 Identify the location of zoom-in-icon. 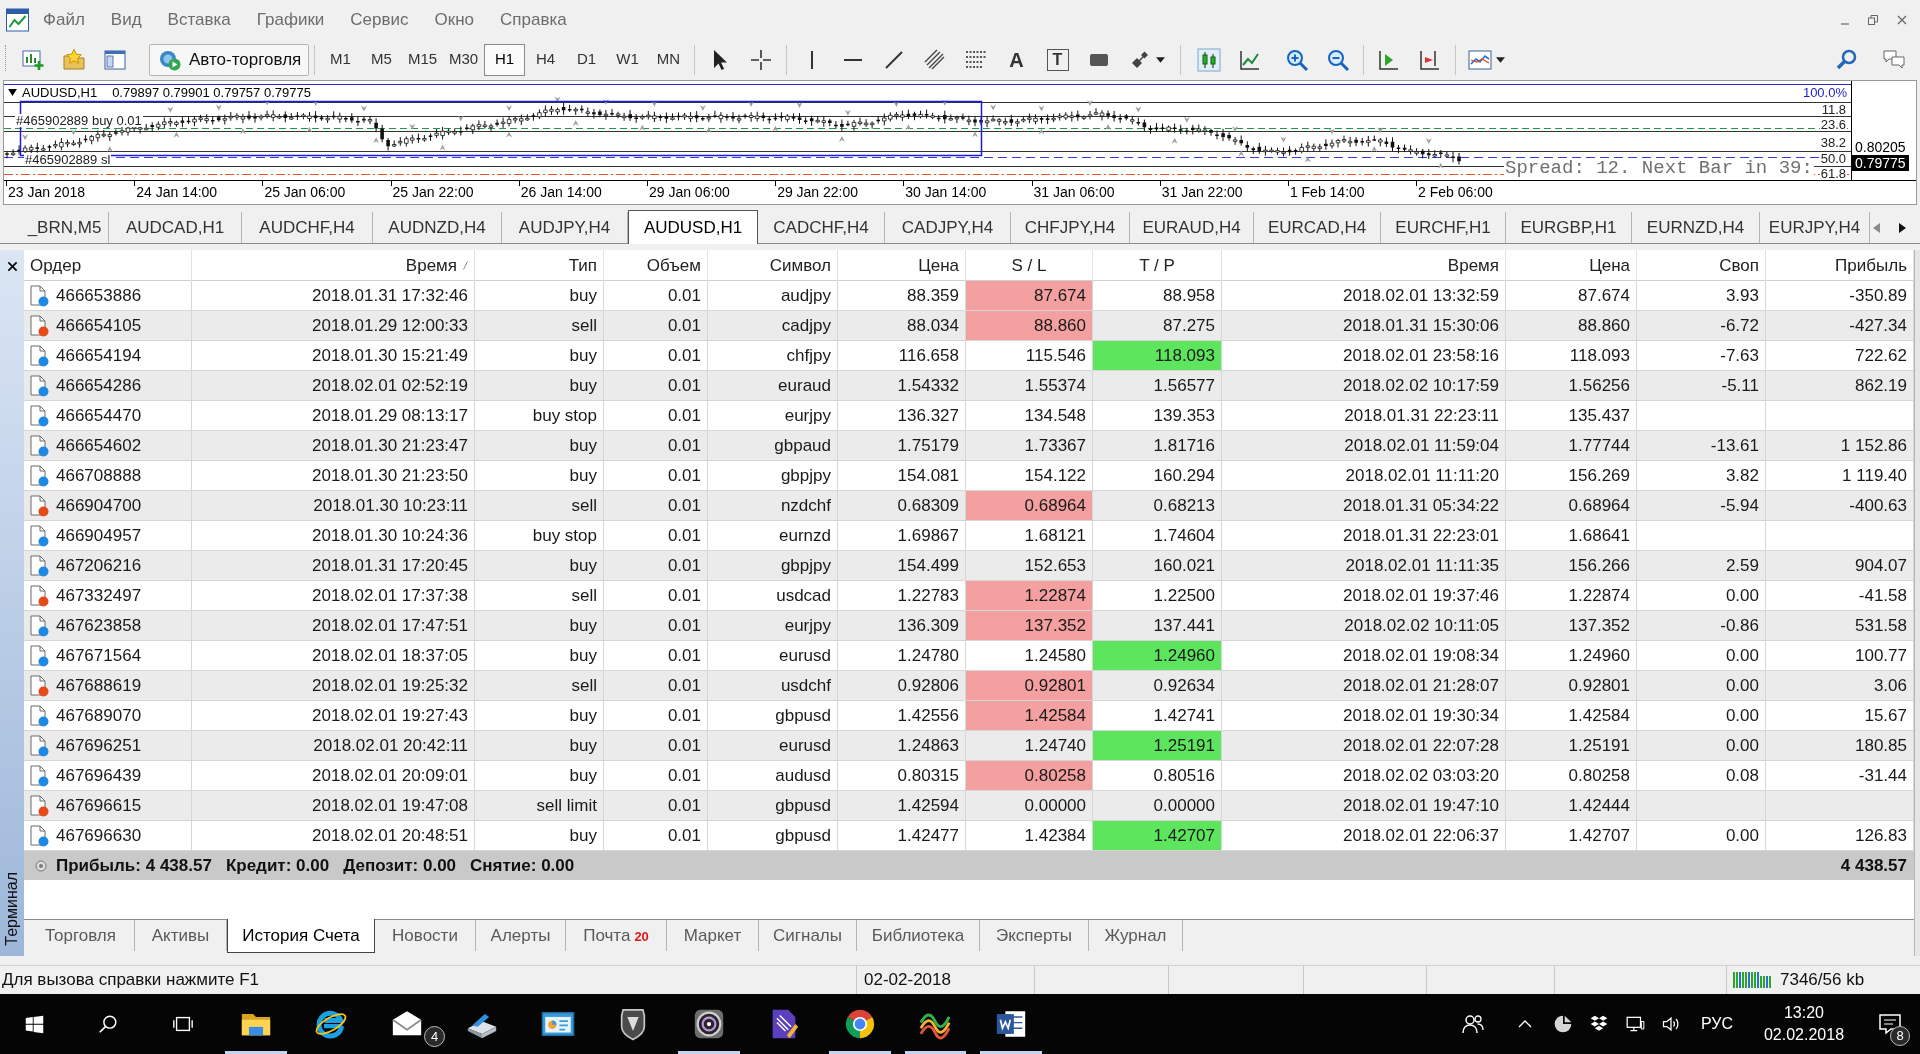
(1296, 59).